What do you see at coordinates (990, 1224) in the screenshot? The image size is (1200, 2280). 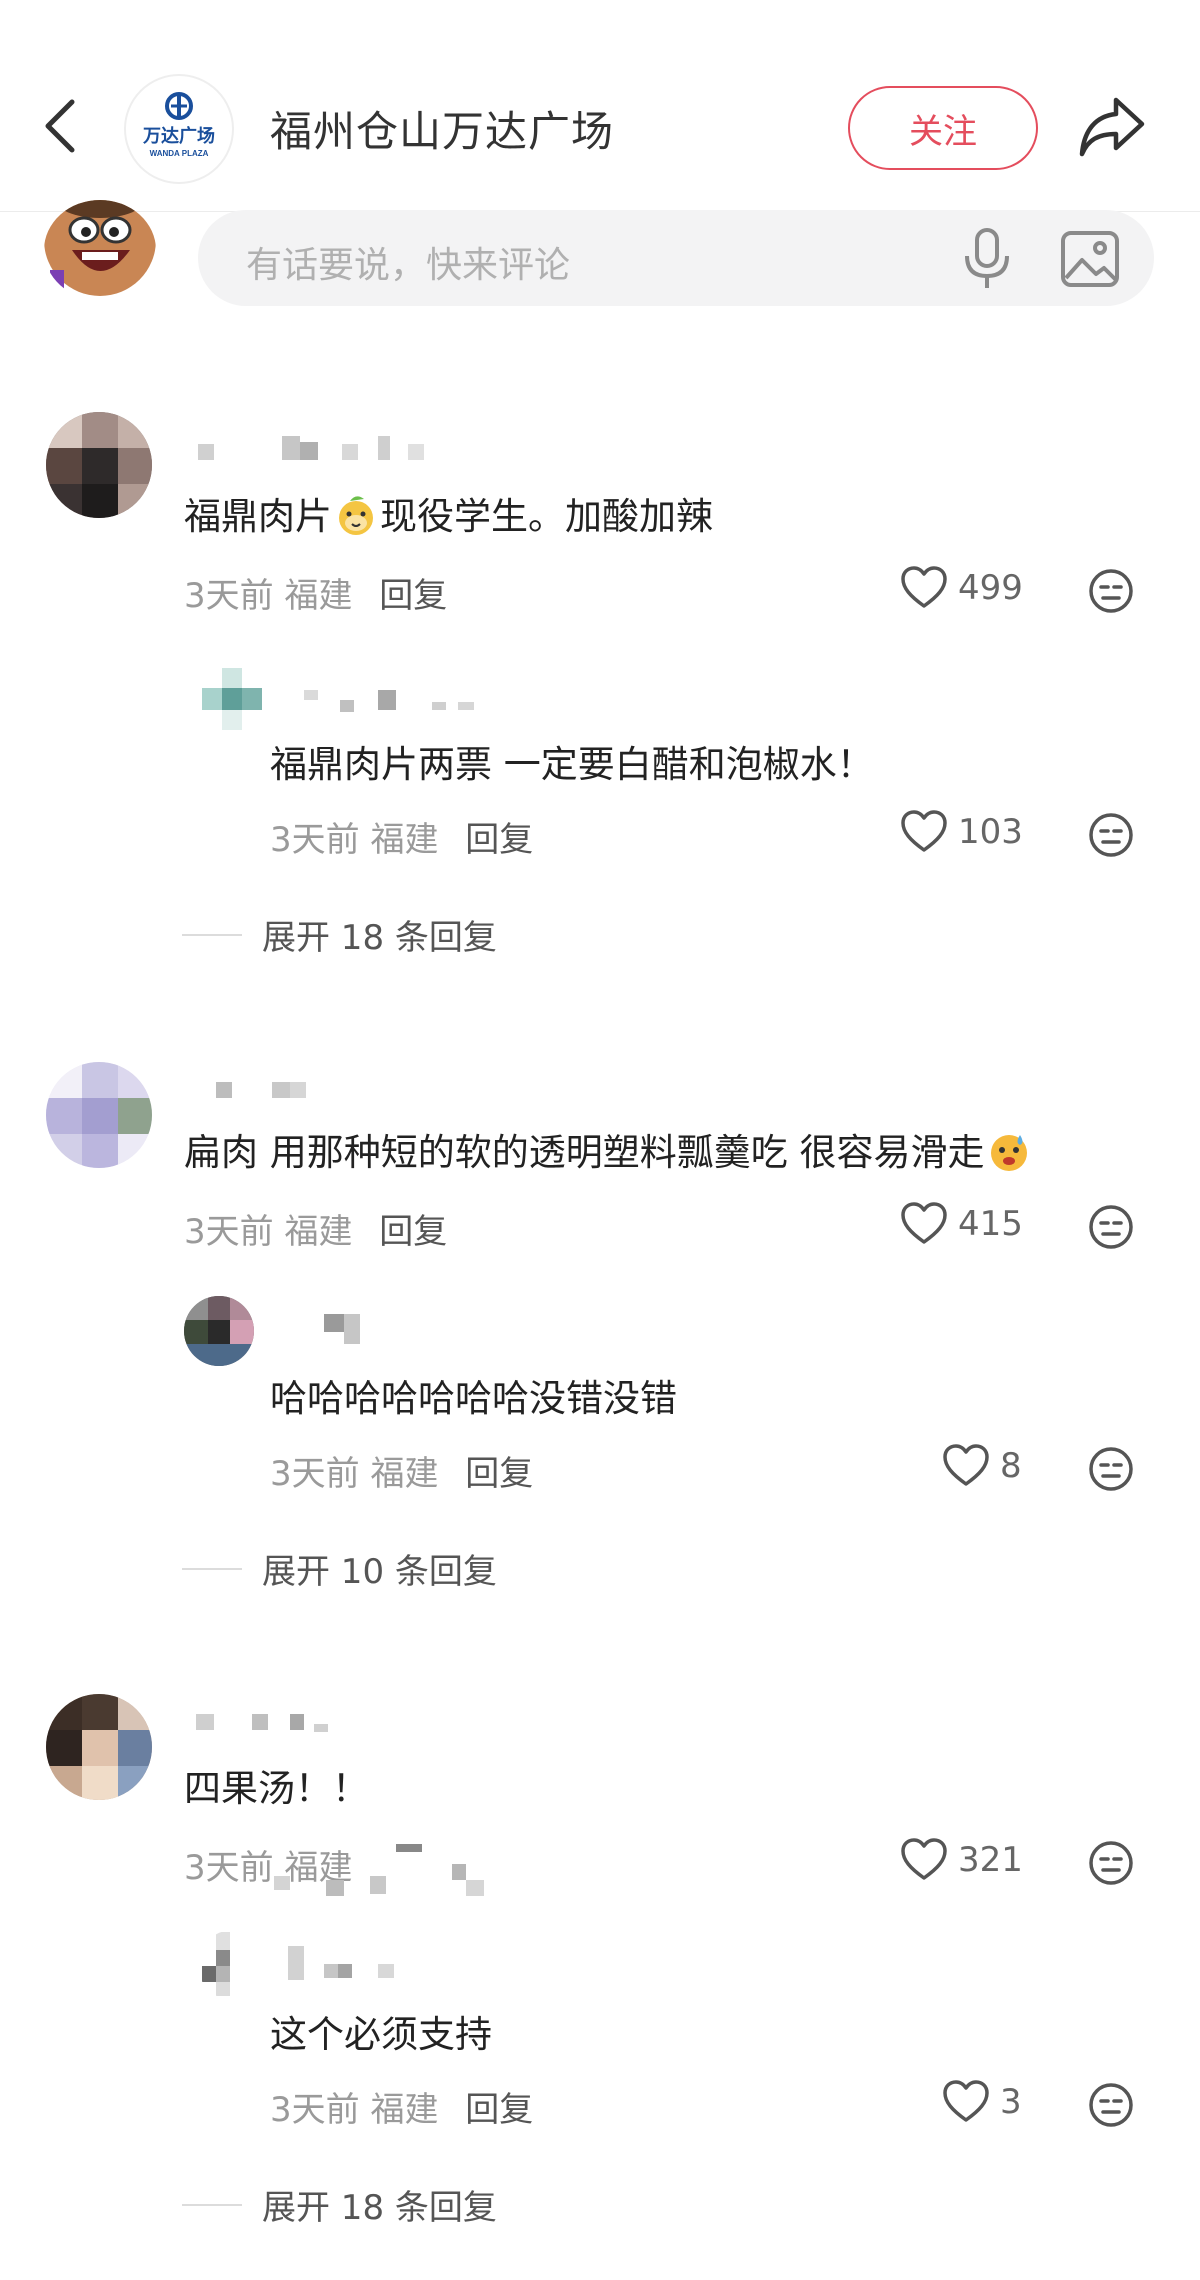 I see `like-count: 415` at bounding box center [990, 1224].